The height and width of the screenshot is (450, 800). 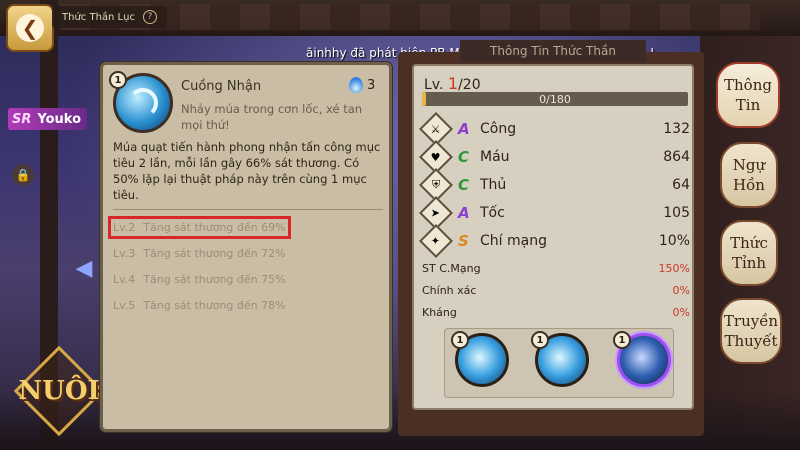 I want to click on upgrade-level: Lv.3, so click(x=124, y=253).